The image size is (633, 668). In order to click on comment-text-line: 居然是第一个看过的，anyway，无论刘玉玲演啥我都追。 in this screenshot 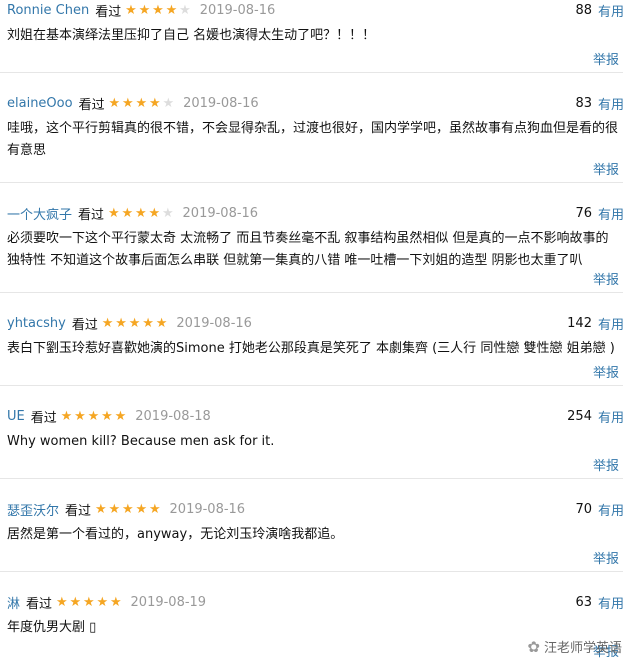, I will do `click(175, 534)`.